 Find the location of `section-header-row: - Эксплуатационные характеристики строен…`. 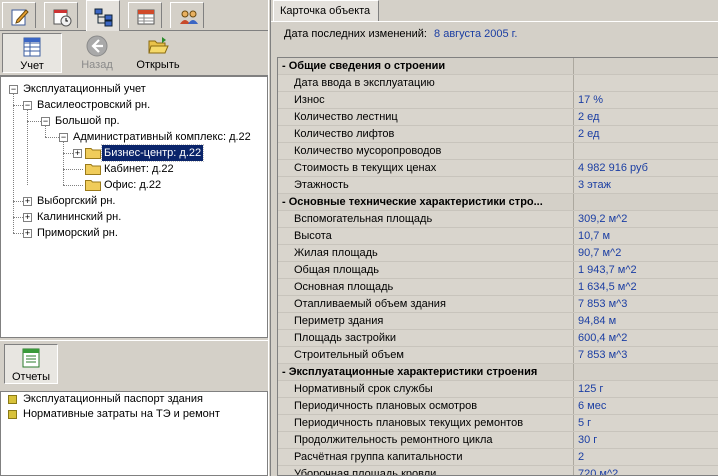

section-header-row: - Эксплуатационные характеристики строен… is located at coordinates (498, 372).